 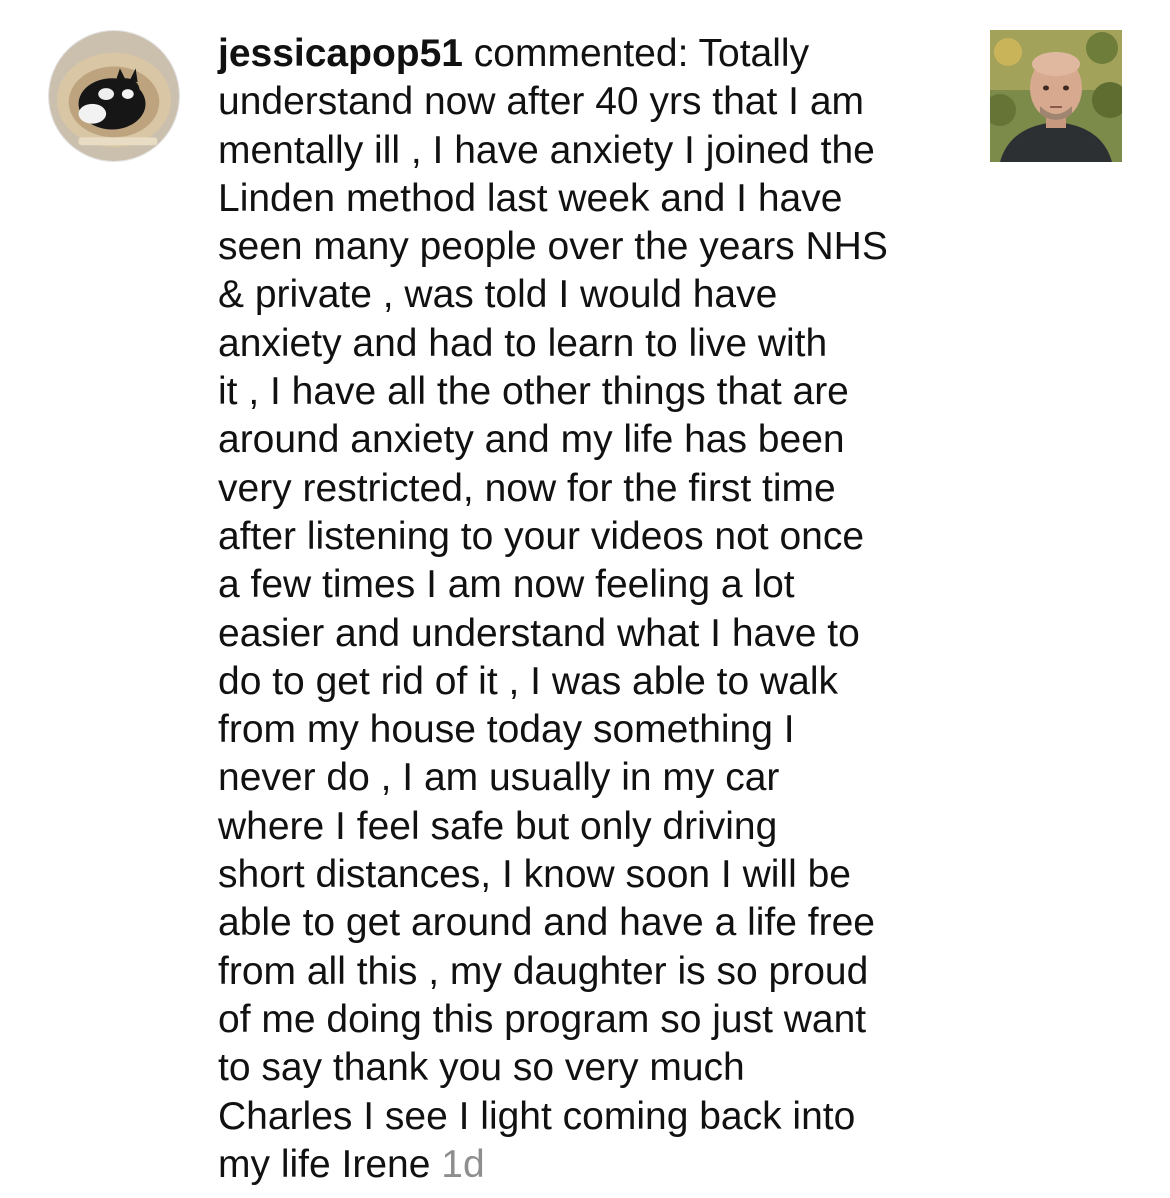 What do you see at coordinates (340, 53) in the screenshot?
I see `username-link: jessicapop51` at bounding box center [340, 53].